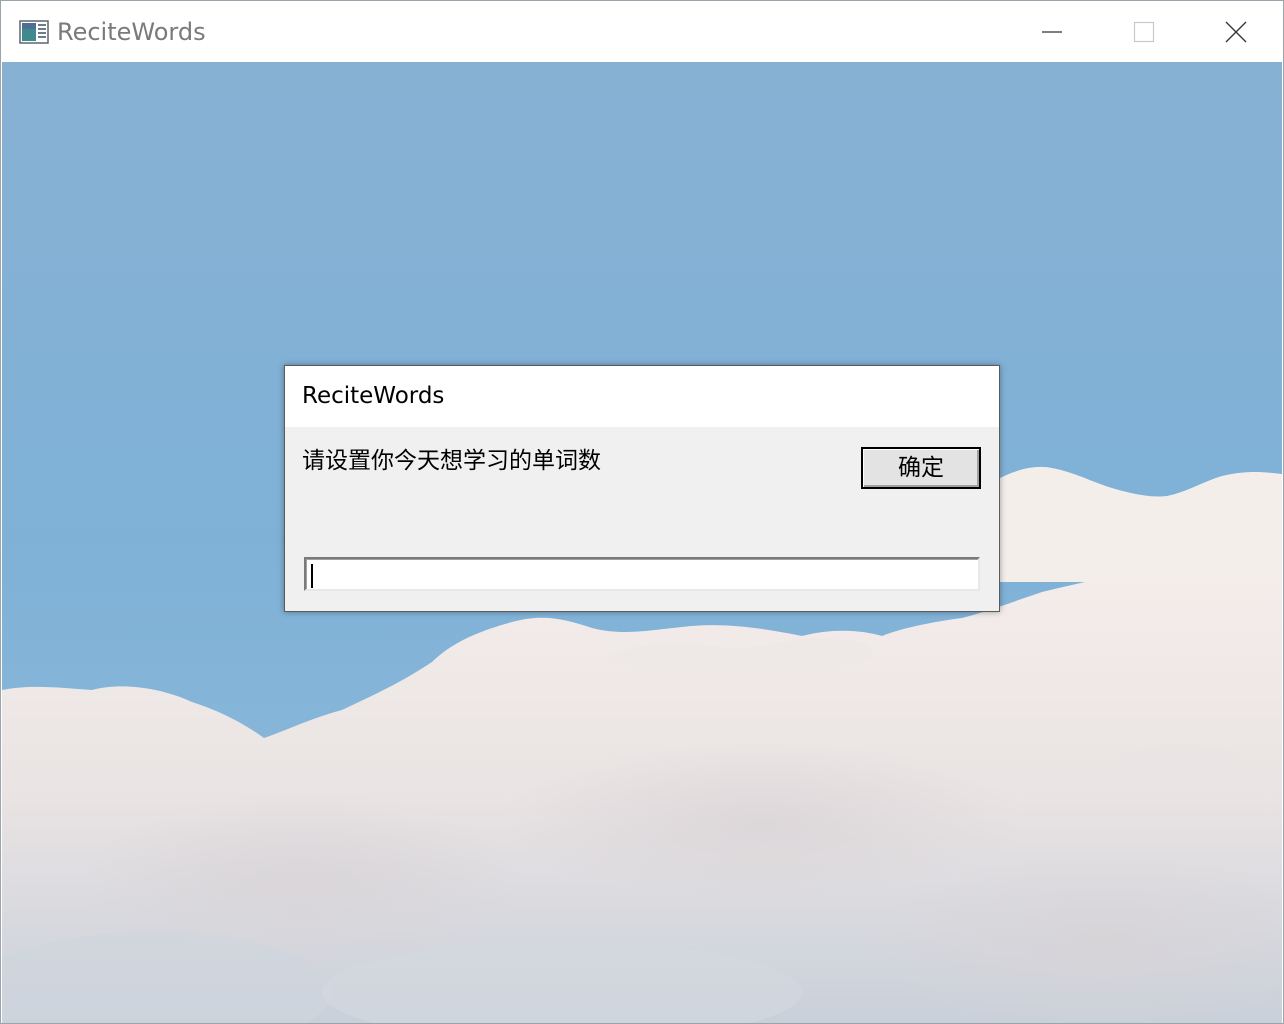 The image size is (1284, 1024). I want to click on close-icon, so click(1236, 32).